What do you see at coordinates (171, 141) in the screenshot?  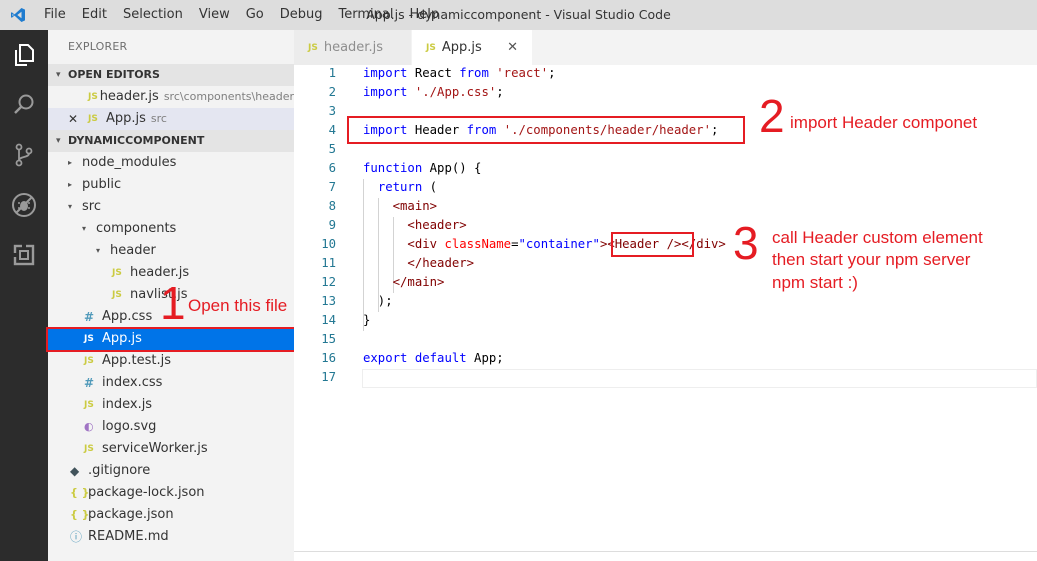 I see `project-header: ▾ DYNAMICCOMPONENT` at bounding box center [171, 141].